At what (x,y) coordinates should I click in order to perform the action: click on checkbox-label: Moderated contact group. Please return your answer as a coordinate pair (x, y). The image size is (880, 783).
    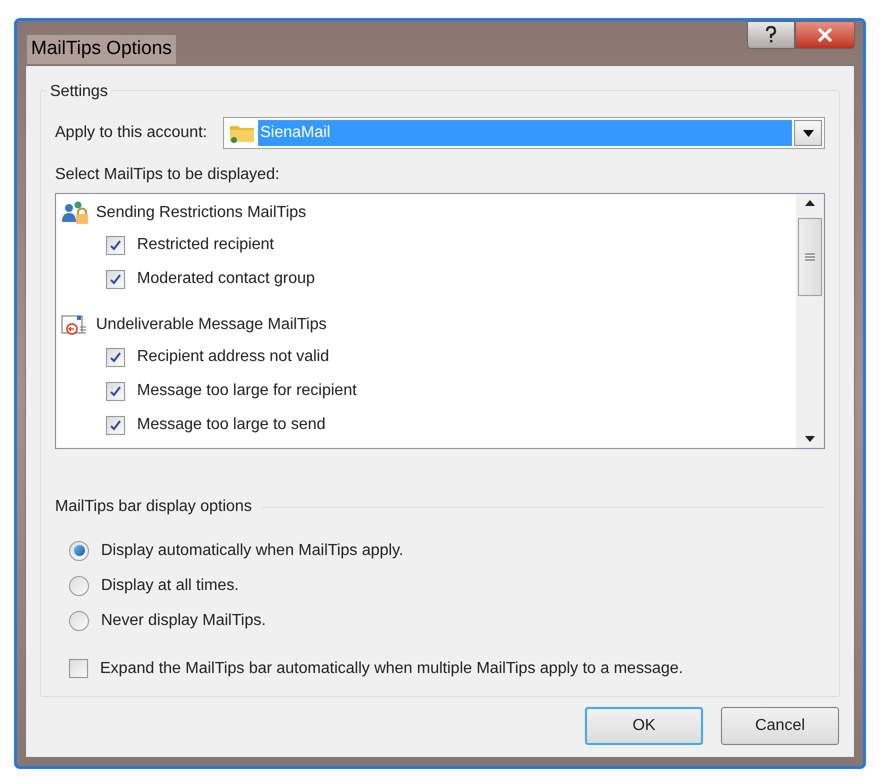
    Looking at the image, I should click on (226, 279).